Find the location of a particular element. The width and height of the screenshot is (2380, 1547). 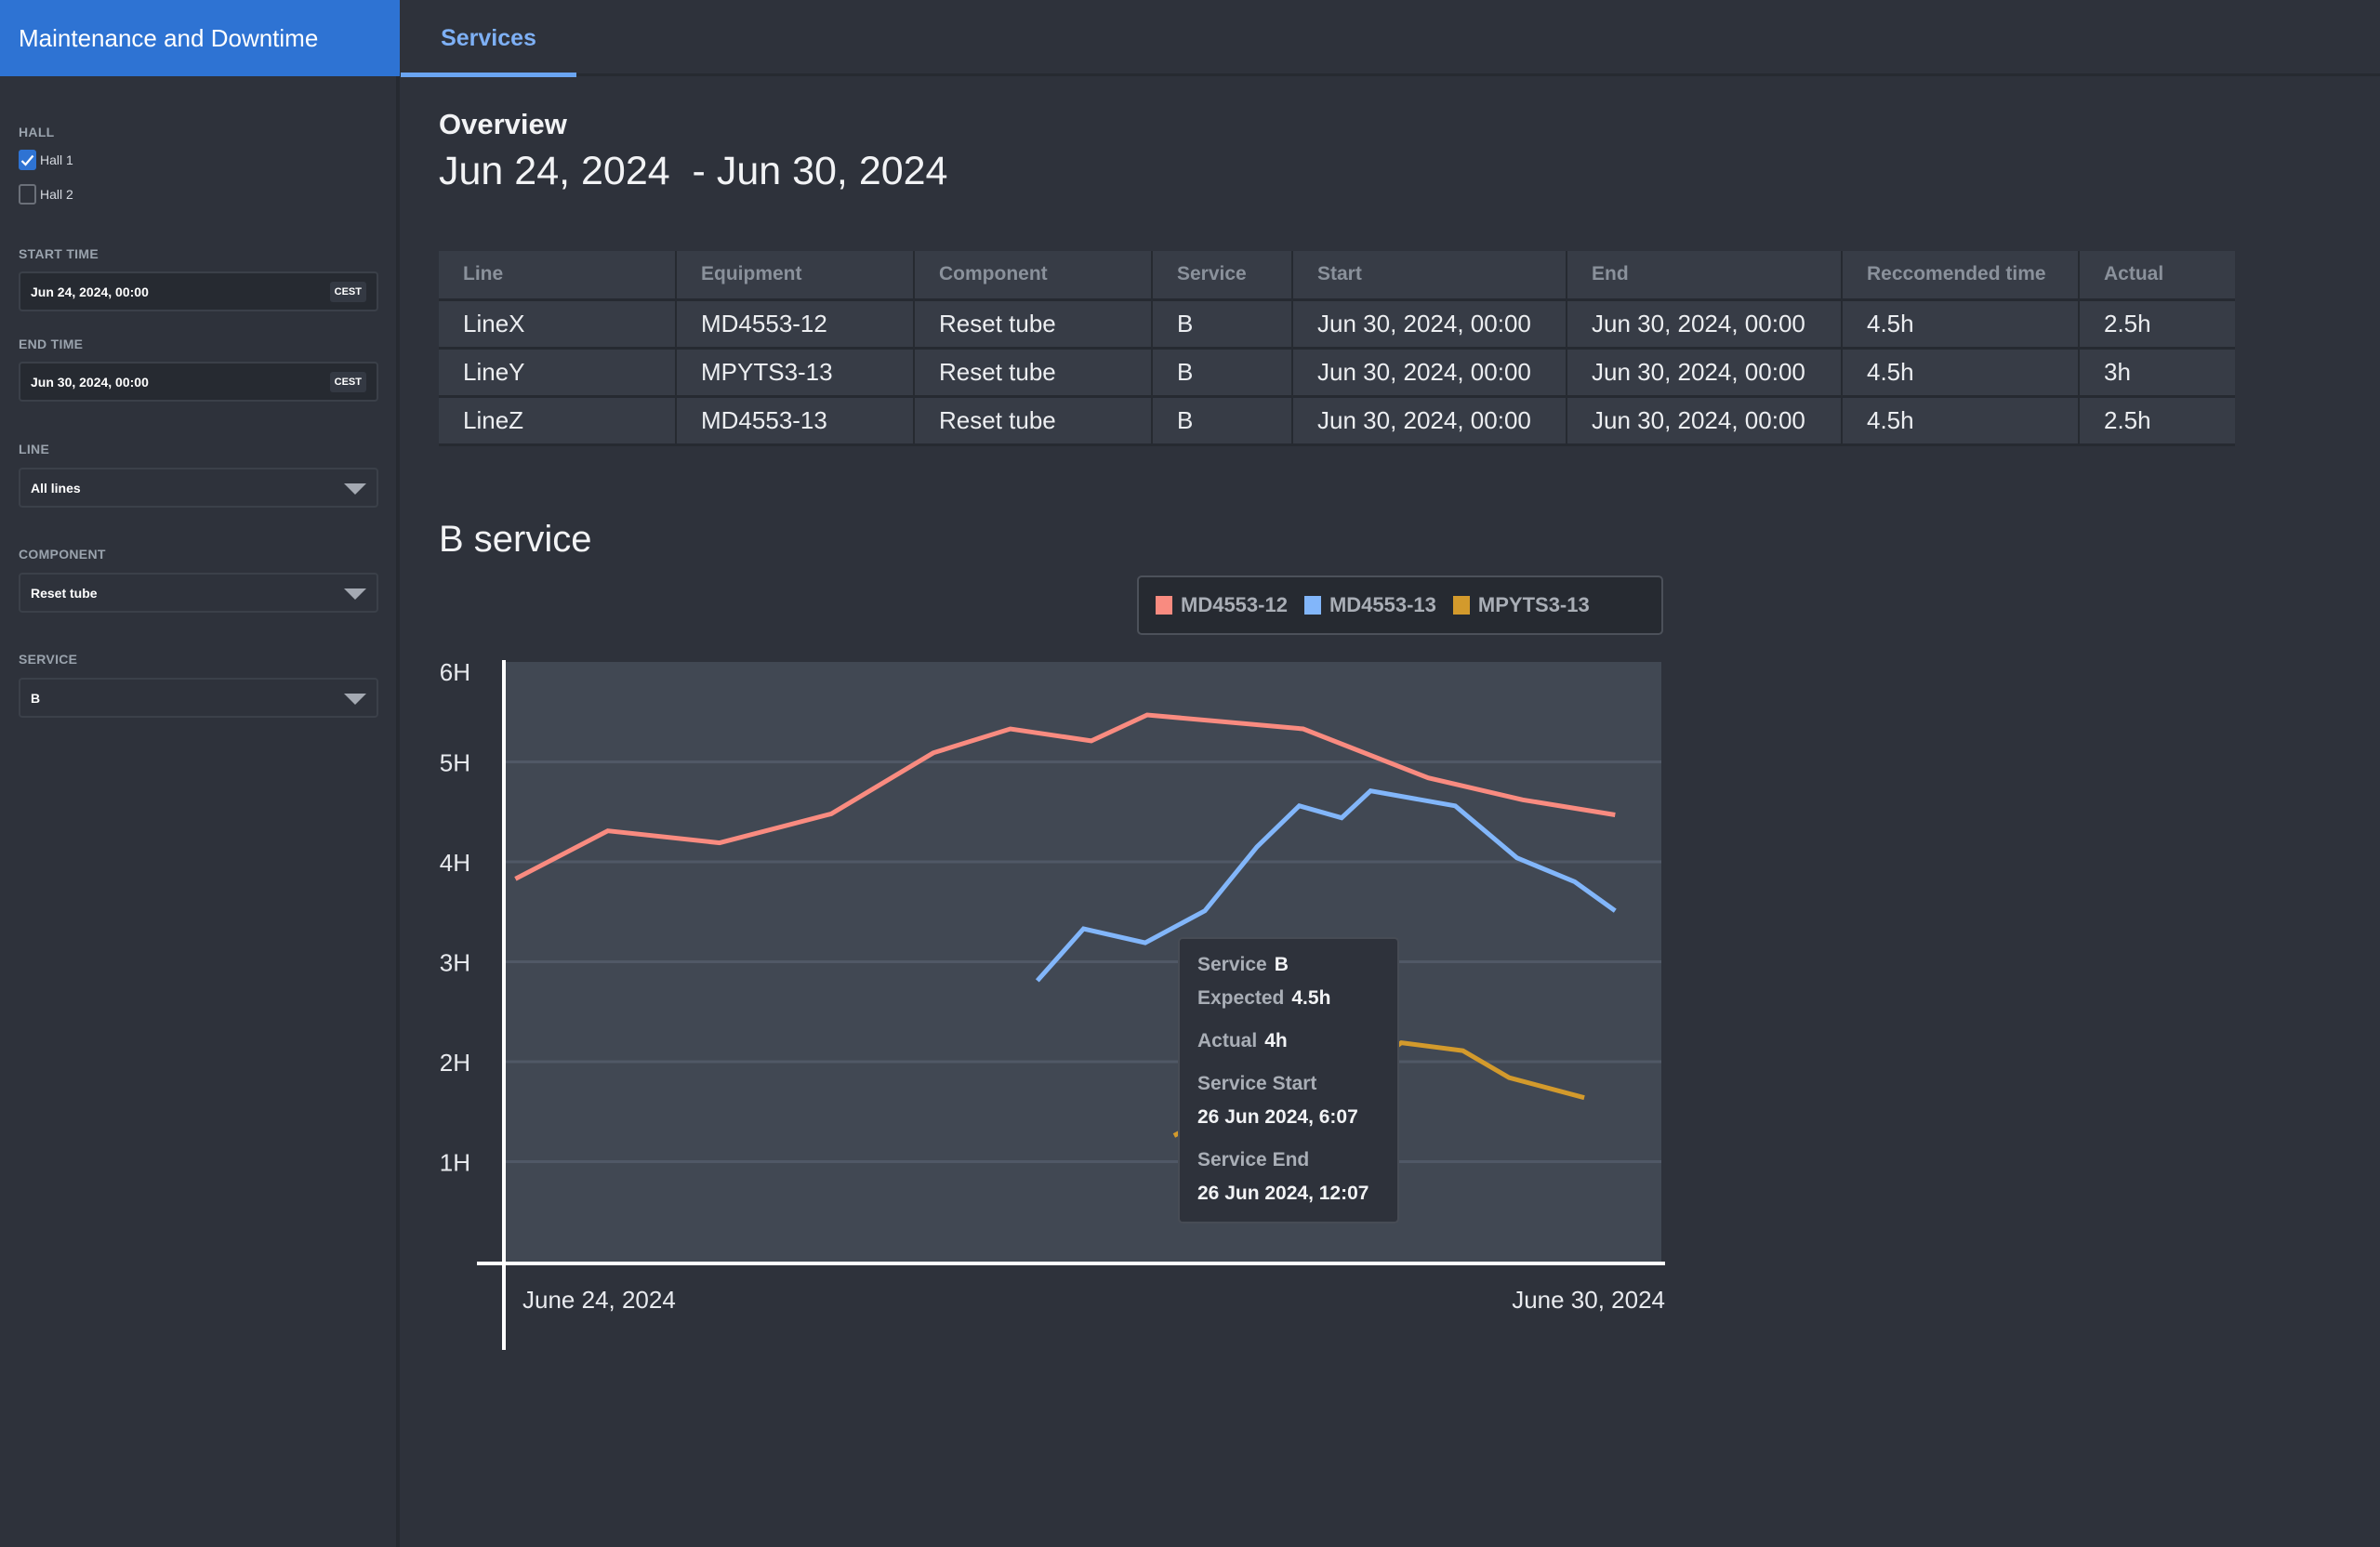

tooltip-service-value: B is located at coordinates (1281, 964).